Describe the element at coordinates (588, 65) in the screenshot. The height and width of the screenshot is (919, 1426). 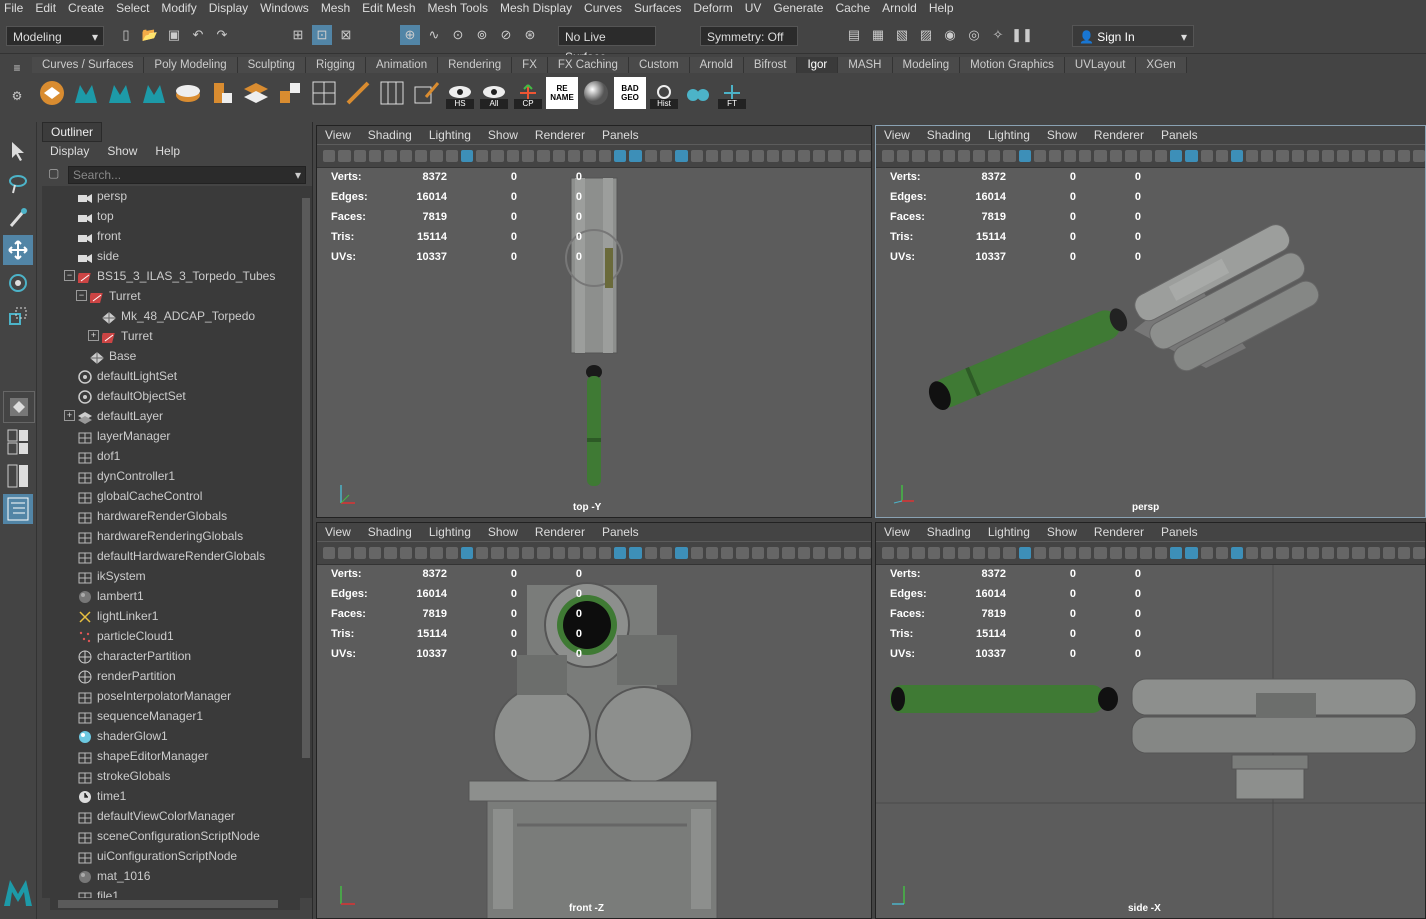
I see `shelf-tab: FX Caching` at that location.